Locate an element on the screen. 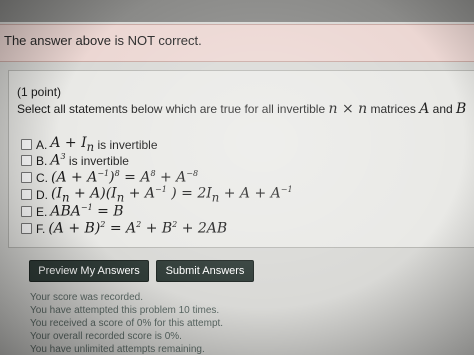  option-b: B. A3 is invertible is located at coordinates (75, 160).